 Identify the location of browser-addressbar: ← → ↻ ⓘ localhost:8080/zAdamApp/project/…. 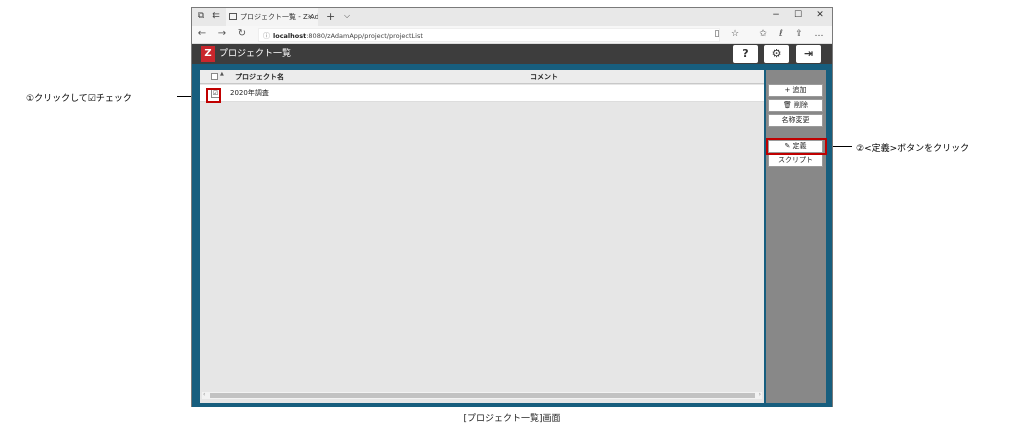
(512, 35).